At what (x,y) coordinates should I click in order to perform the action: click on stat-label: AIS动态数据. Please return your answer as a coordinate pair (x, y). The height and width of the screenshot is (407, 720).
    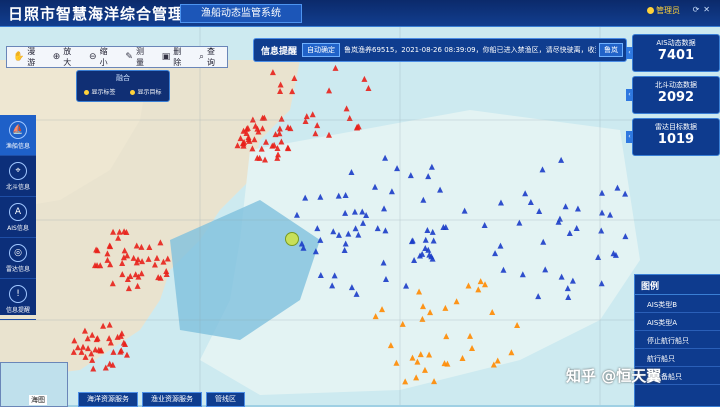
    Looking at the image, I should click on (676, 43).